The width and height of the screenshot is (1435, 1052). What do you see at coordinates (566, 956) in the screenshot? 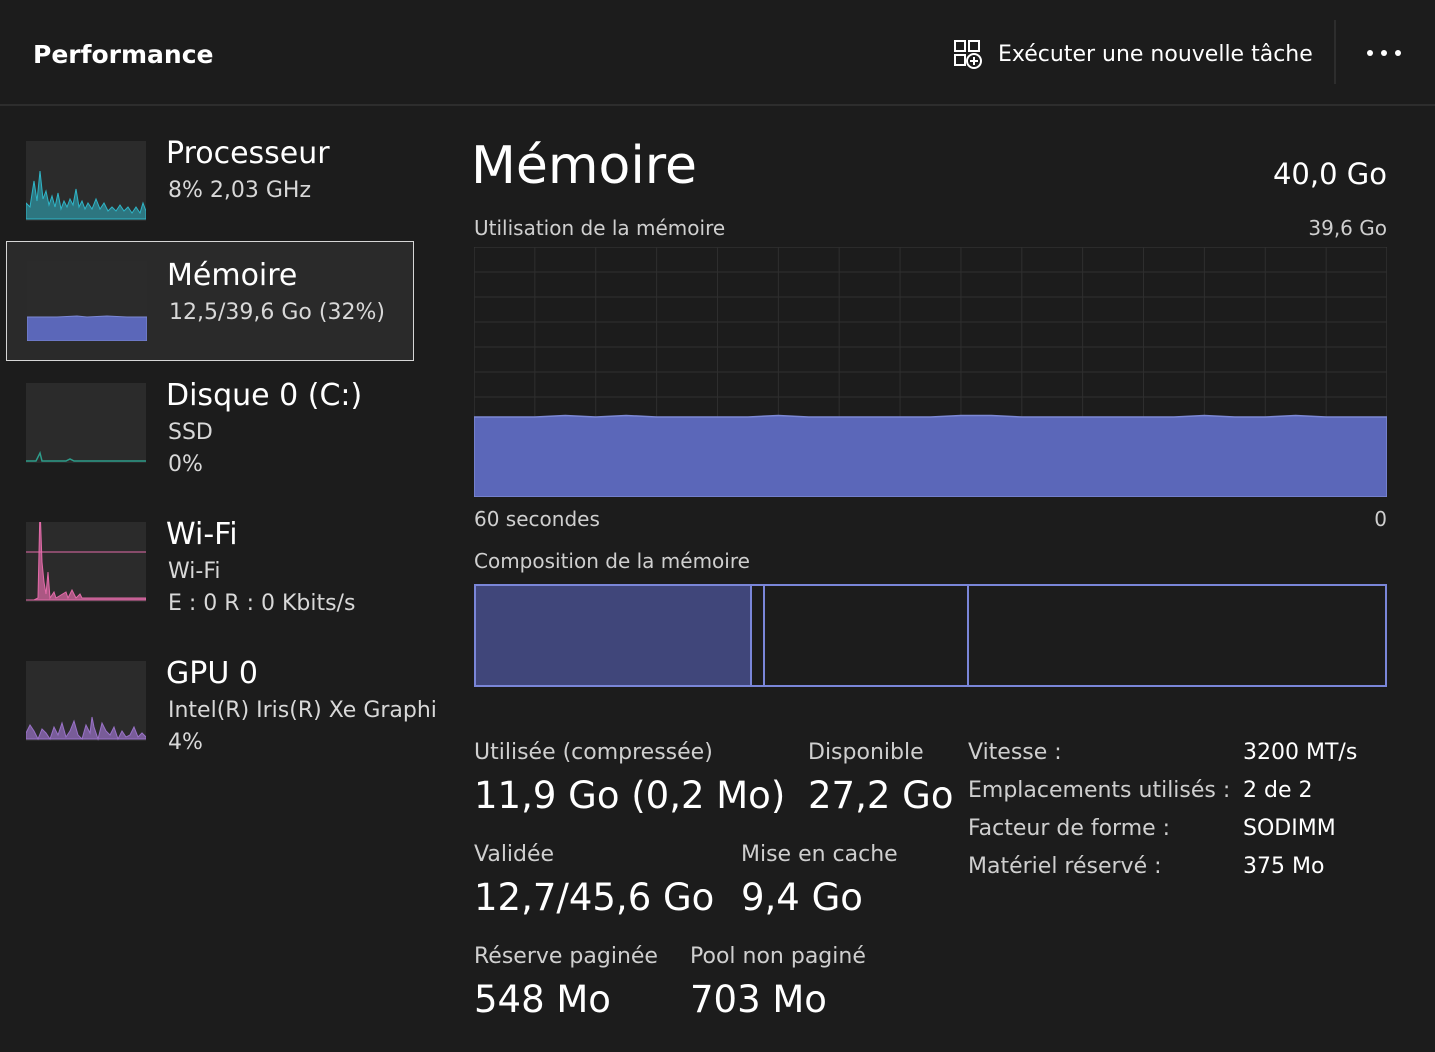
I see `paged-pool-label: Réserve paginée` at bounding box center [566, 956].